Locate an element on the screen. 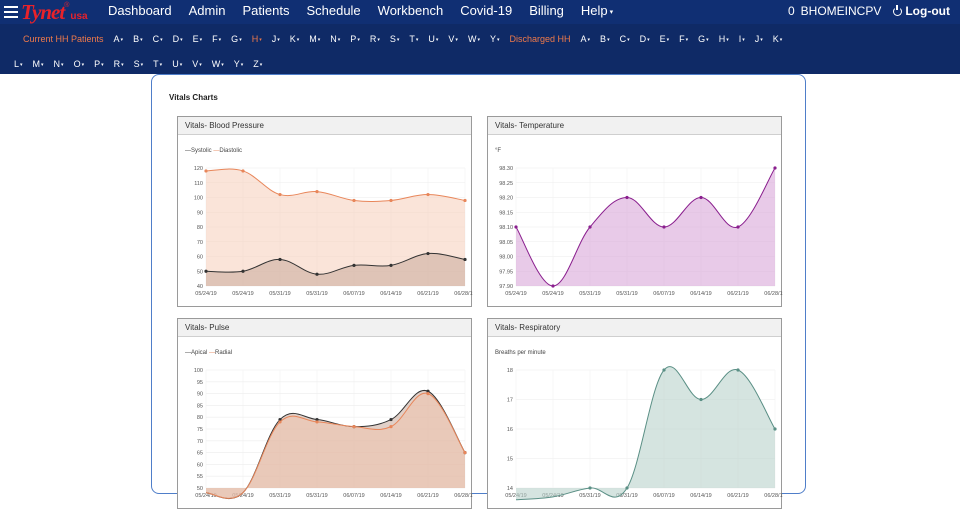 Image resolution: width=960 pixels, height=510 pixels. chart-title: Vitals- Blood Pressure is located at coordinates (324, 126).